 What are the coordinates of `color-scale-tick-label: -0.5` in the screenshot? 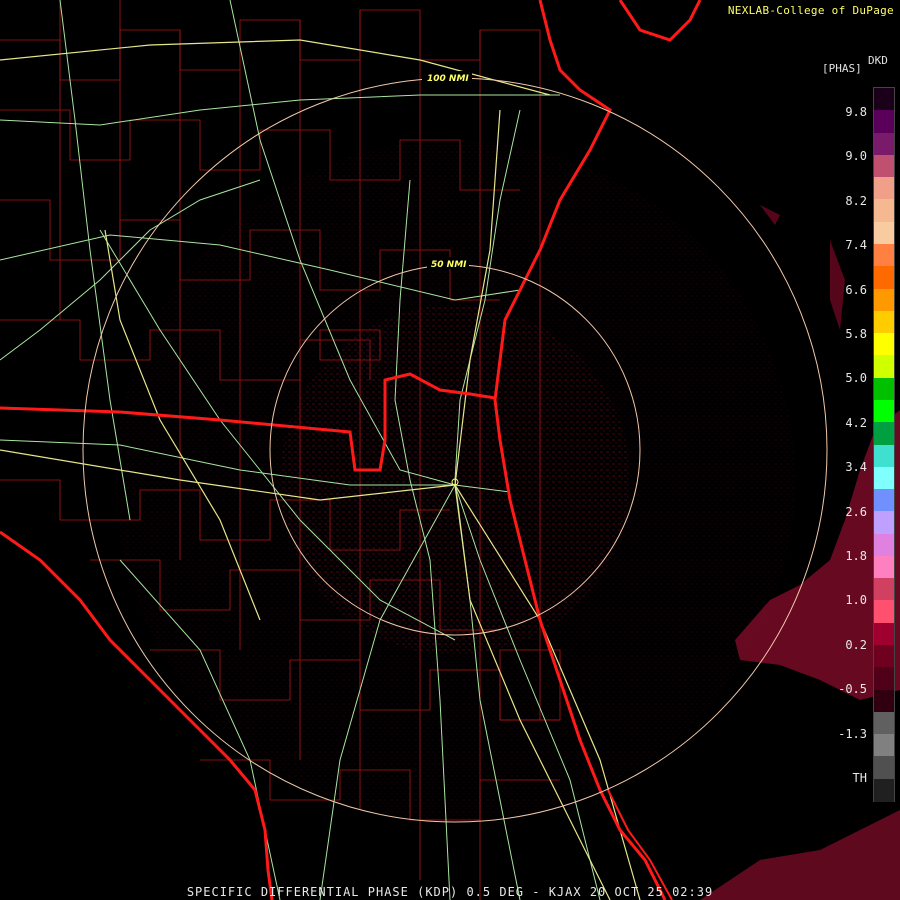 It's located at (852, 689).